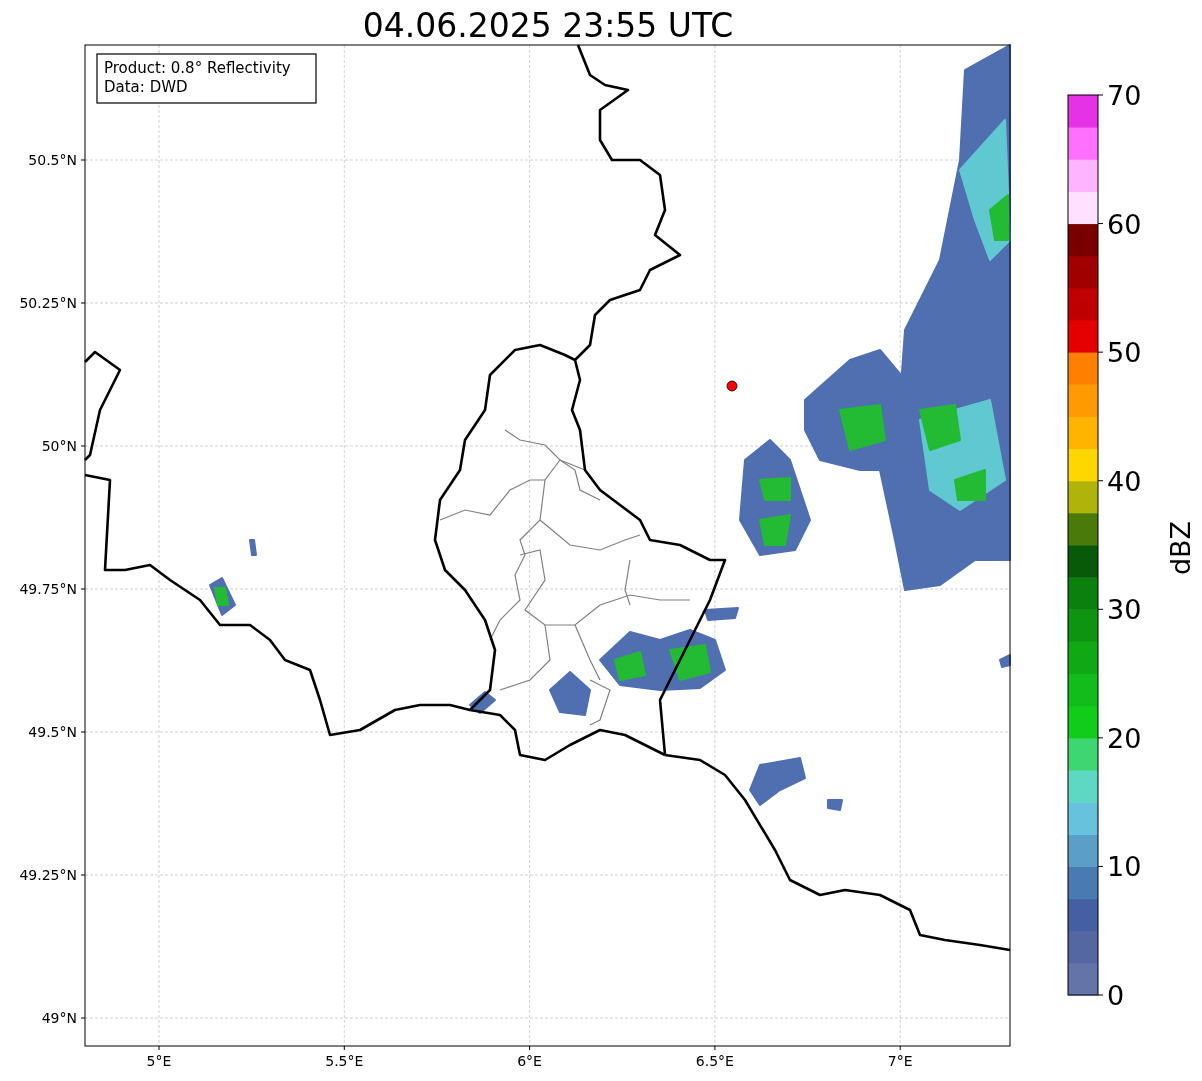 The width and height of the screenshot is (1202, 1081). I want to click on y-tick-label: 49.25°N, so click(48, 875).